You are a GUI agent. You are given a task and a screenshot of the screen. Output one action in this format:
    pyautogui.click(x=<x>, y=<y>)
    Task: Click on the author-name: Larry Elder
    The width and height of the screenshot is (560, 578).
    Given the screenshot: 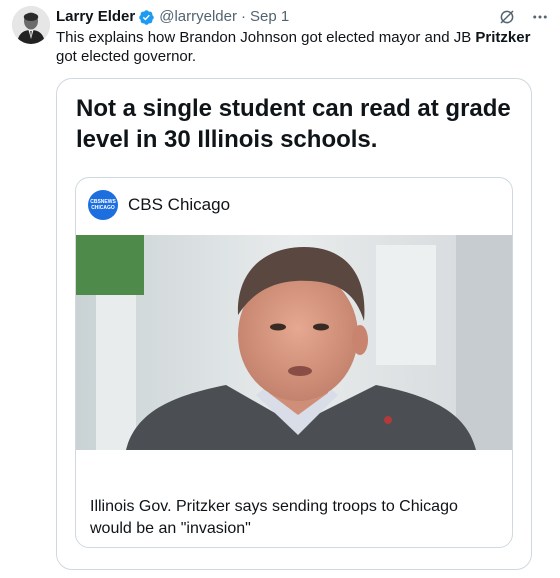 What is the action you would take?
    pyautogui.click(x=95, y=17)
    